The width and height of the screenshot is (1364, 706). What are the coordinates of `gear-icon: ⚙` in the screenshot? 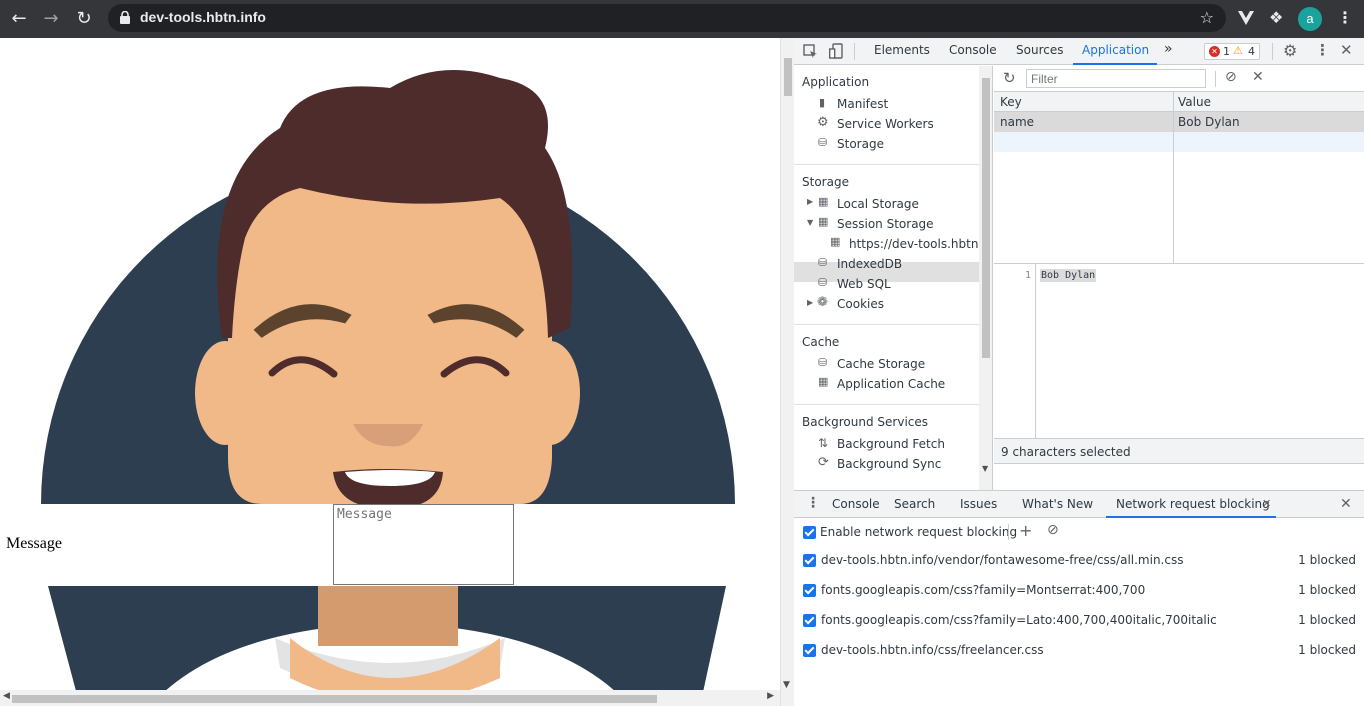 It's located at (823, 122).